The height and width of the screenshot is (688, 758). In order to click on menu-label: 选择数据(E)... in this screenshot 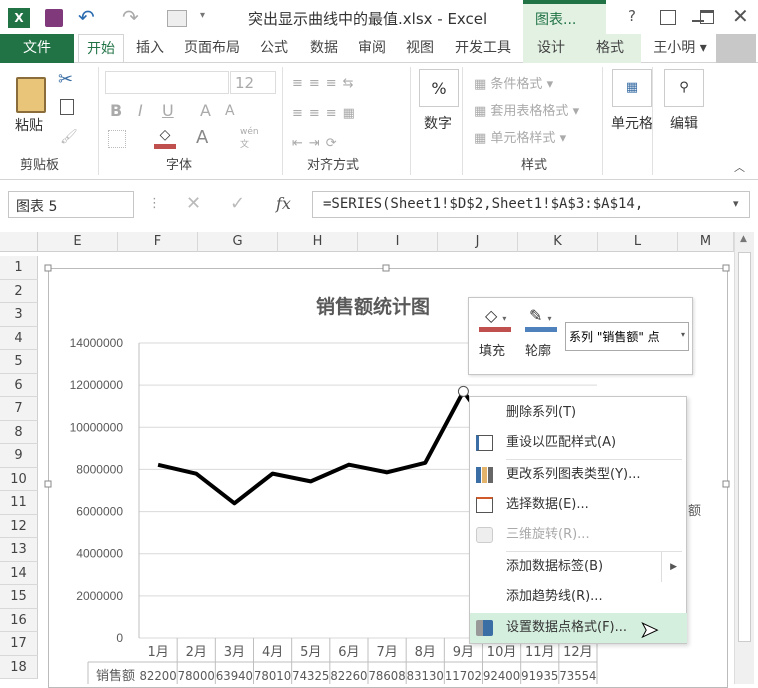, I will do `click(547, 504)`.